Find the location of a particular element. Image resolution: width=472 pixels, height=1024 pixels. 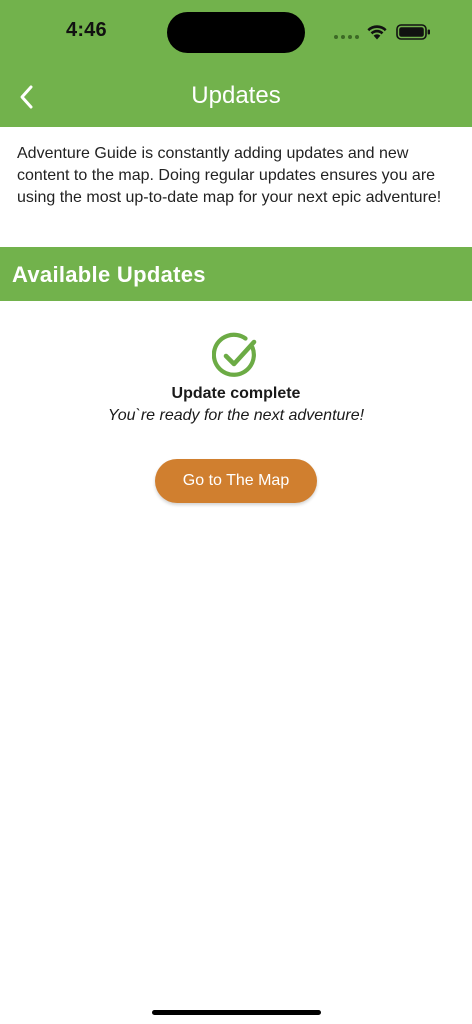

signal-dots-icon is located at coordinates (347, 37).